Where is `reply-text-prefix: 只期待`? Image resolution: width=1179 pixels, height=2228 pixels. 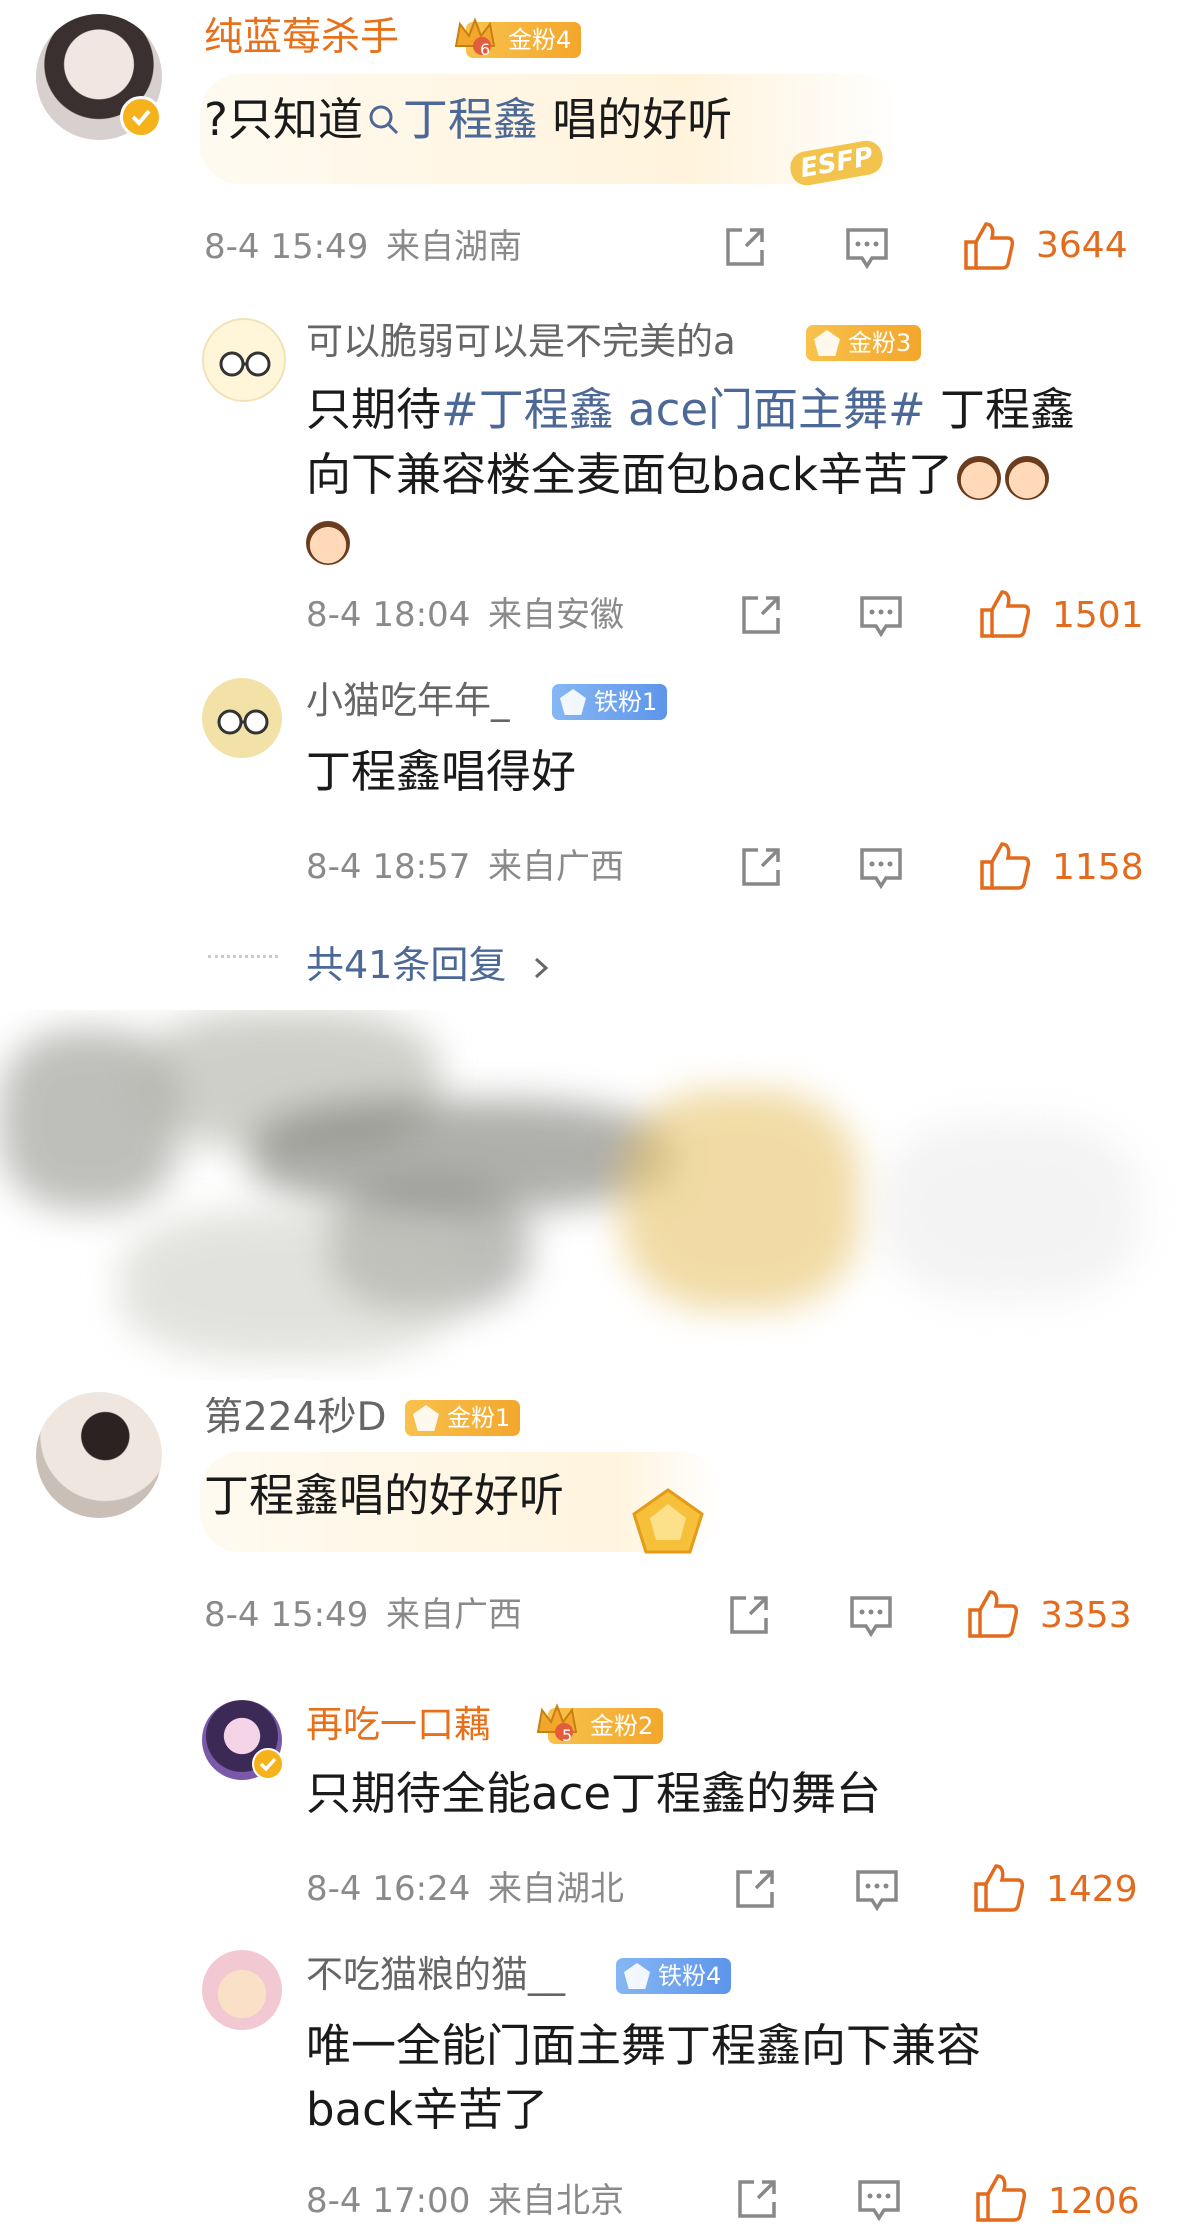
reply-text-prefix: 只期待 is located at coordinates (374, 409).